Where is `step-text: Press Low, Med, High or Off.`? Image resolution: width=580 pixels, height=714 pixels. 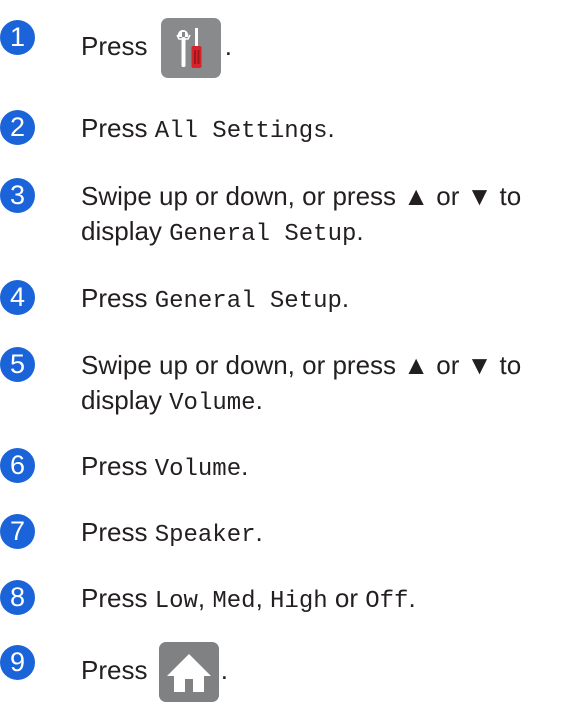 step-text: Press Low, Med, High or Off. is located at coordinates (330, 600).